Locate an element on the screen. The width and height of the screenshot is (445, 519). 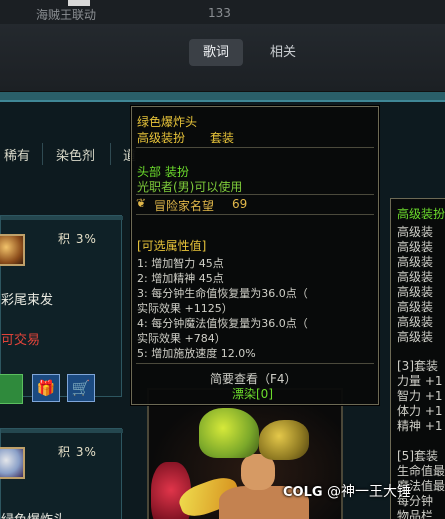
fame-label: 冒险家名望 is located at coordinates (184, 206).